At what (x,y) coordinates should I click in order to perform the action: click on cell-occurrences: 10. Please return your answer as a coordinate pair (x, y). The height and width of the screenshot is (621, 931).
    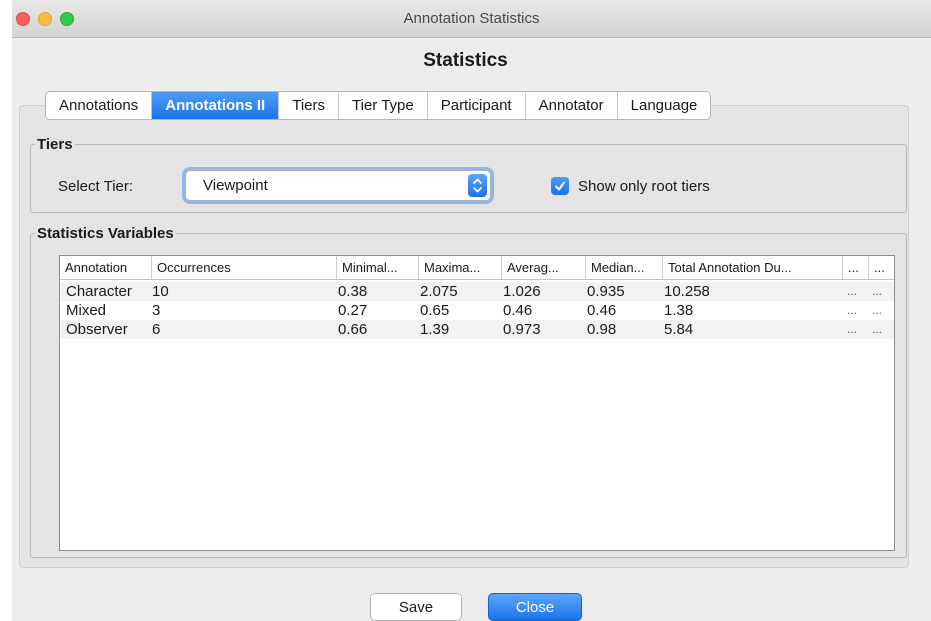
    Looking at the image, I should click on (160, 291).